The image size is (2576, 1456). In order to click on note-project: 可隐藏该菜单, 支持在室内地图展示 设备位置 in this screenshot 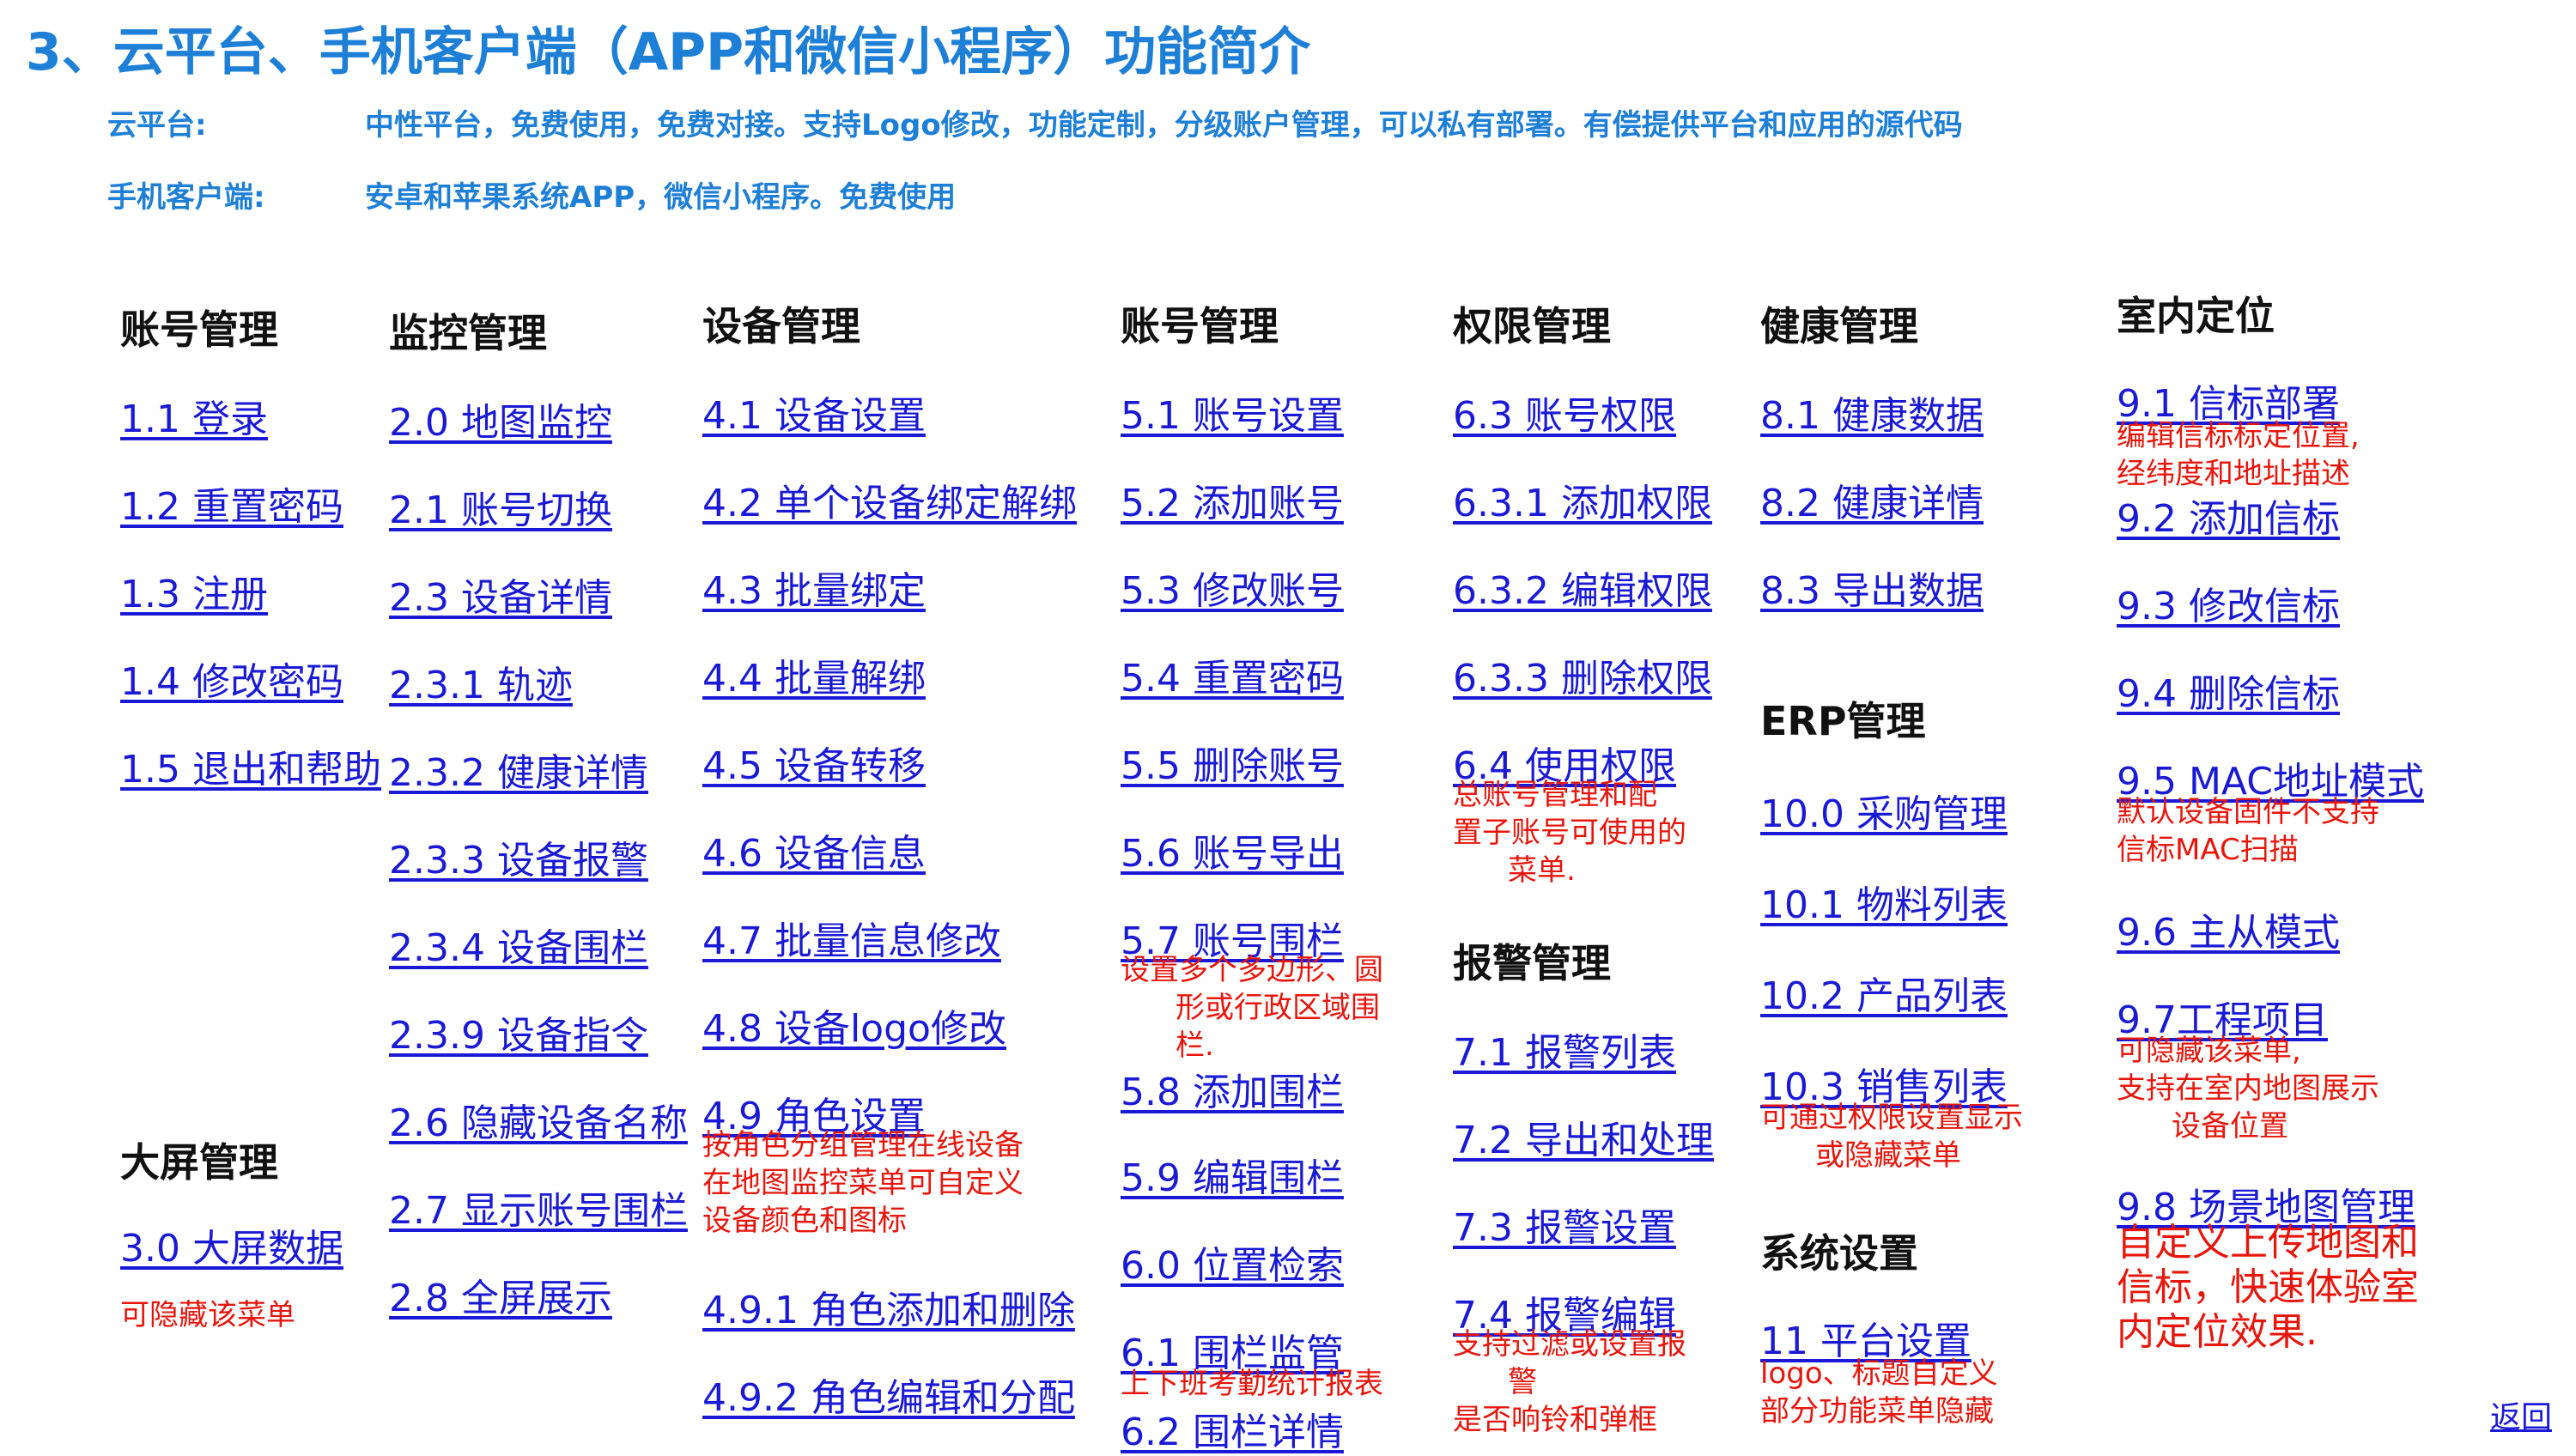, I will do `click(2248, 1089)`.